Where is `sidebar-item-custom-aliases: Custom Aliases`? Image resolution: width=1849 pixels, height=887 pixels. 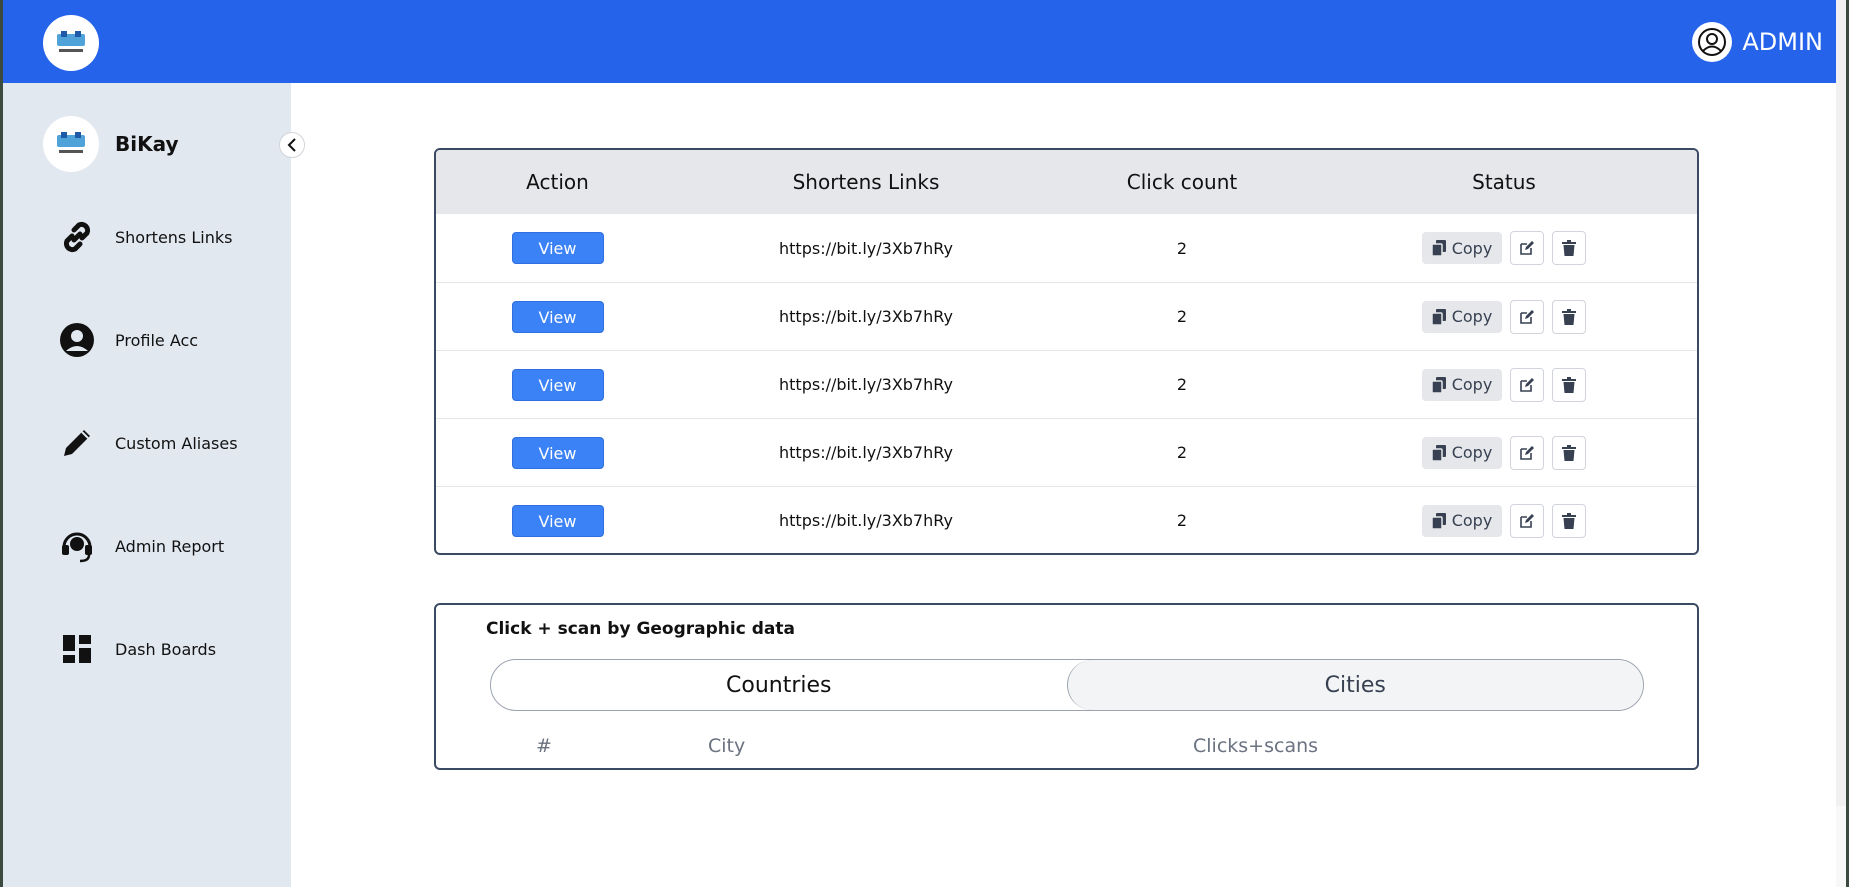 sidebar-item-custom-aliases: Custom Aliases is located at coordinates (147, 443).